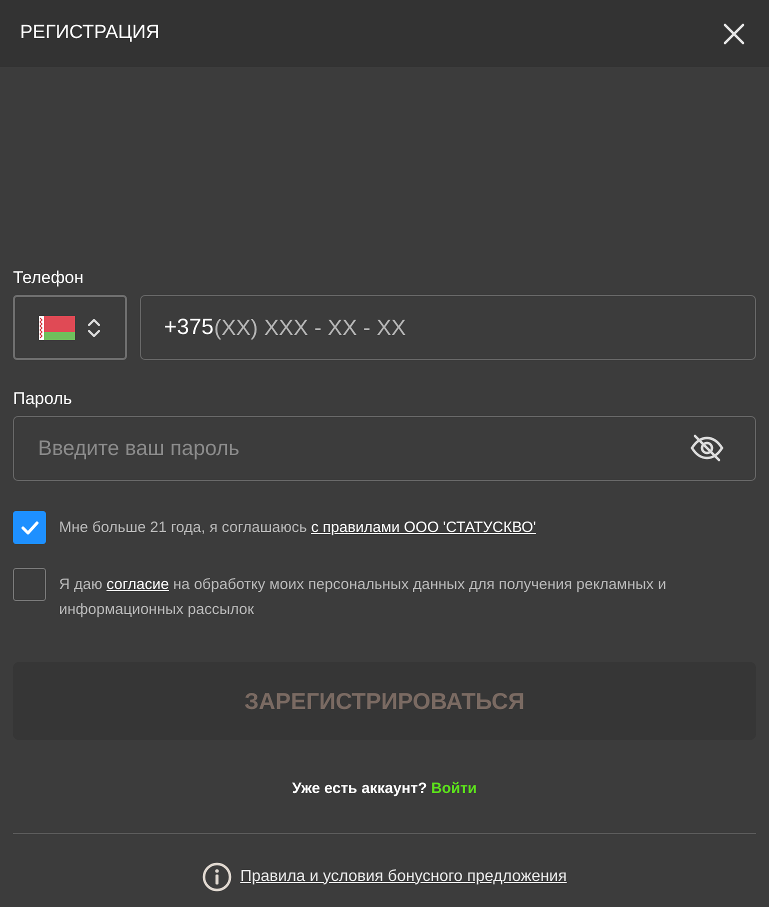  I want to click on eye-slash-icon, so click(707, 448).